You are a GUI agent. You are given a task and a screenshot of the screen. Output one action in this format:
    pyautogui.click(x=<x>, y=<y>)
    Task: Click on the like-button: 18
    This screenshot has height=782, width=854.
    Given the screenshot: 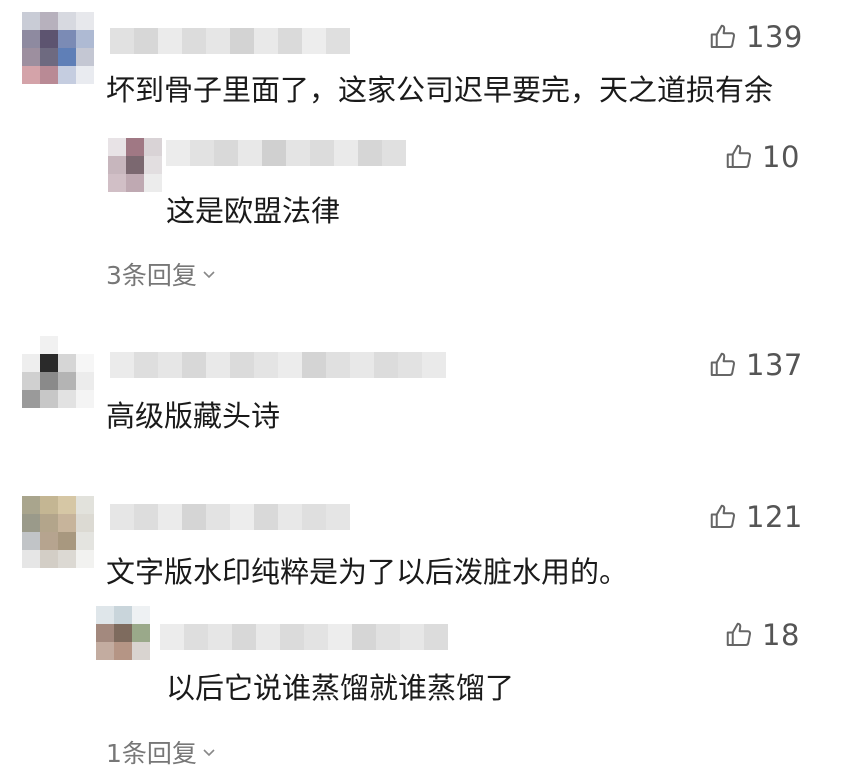 What is the action you would take?
    pyautogui.click(x=762, y=635)
    